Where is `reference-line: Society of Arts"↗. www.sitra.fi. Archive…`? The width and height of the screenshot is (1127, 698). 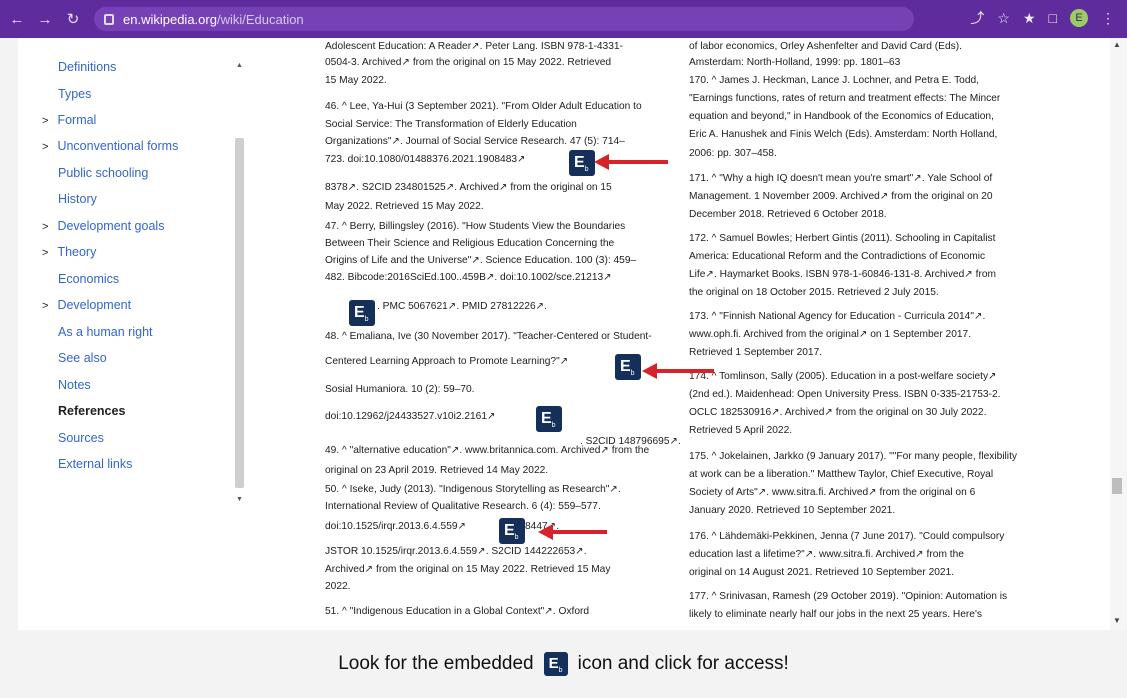
reference-line: Society of Arts"↗. www.sitra.fi. Archive… is located at coordinates (832, 492).